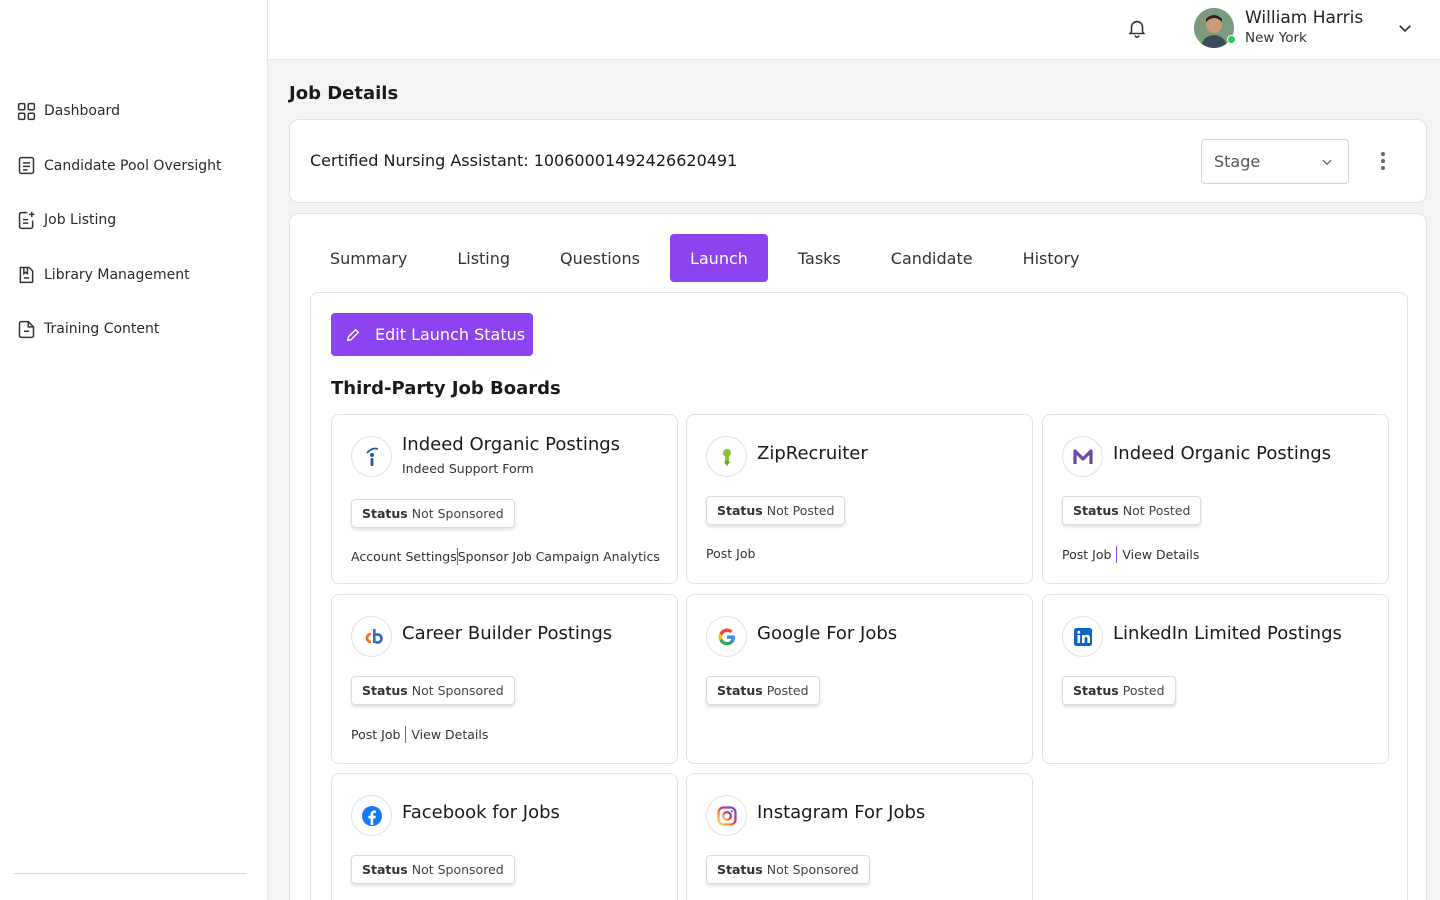  Describe the element at coordinates (1082, 636) in the screenshot. I see `linkedin-icon` at that location.